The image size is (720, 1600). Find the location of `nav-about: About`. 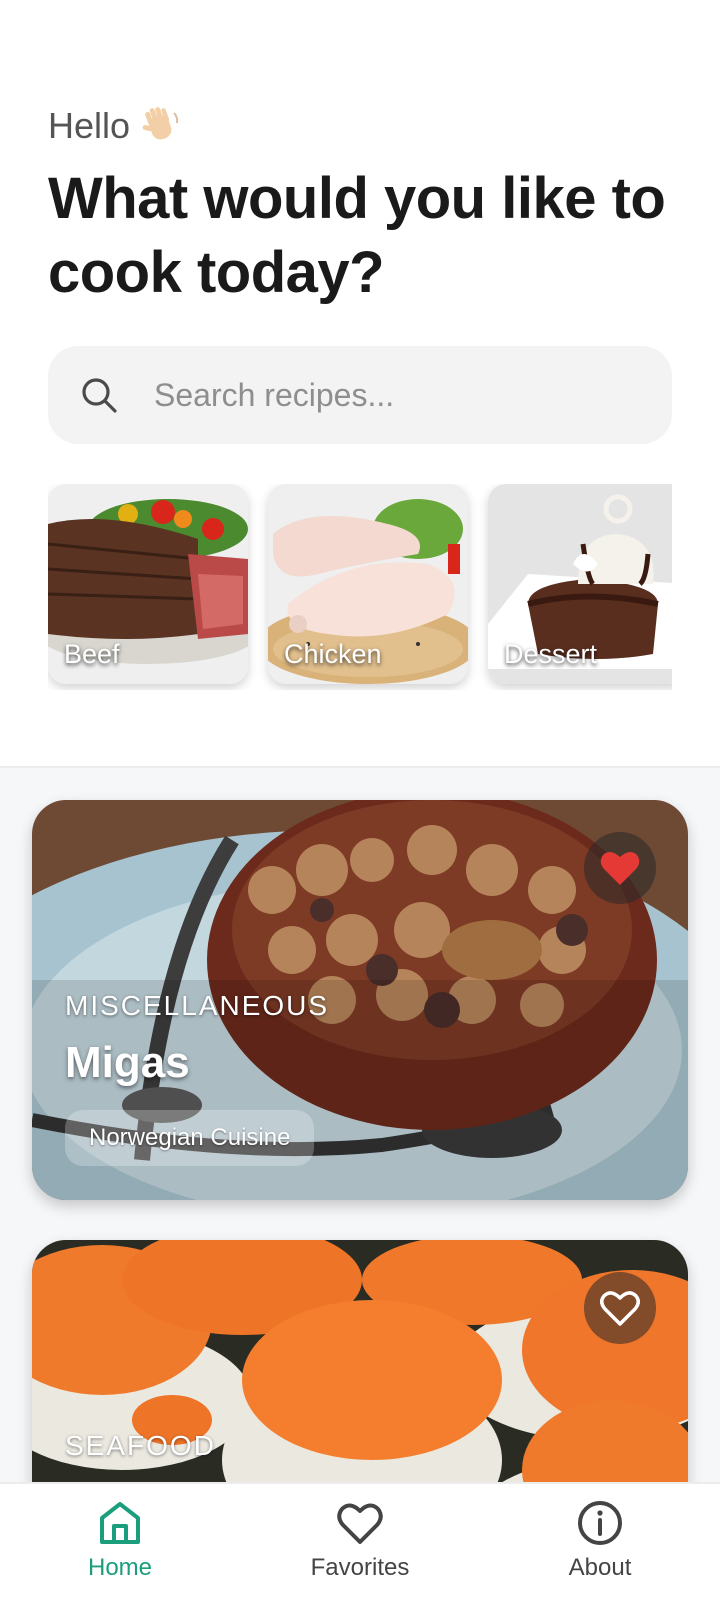

nav-about: About is located at coordinates (600, 1542).